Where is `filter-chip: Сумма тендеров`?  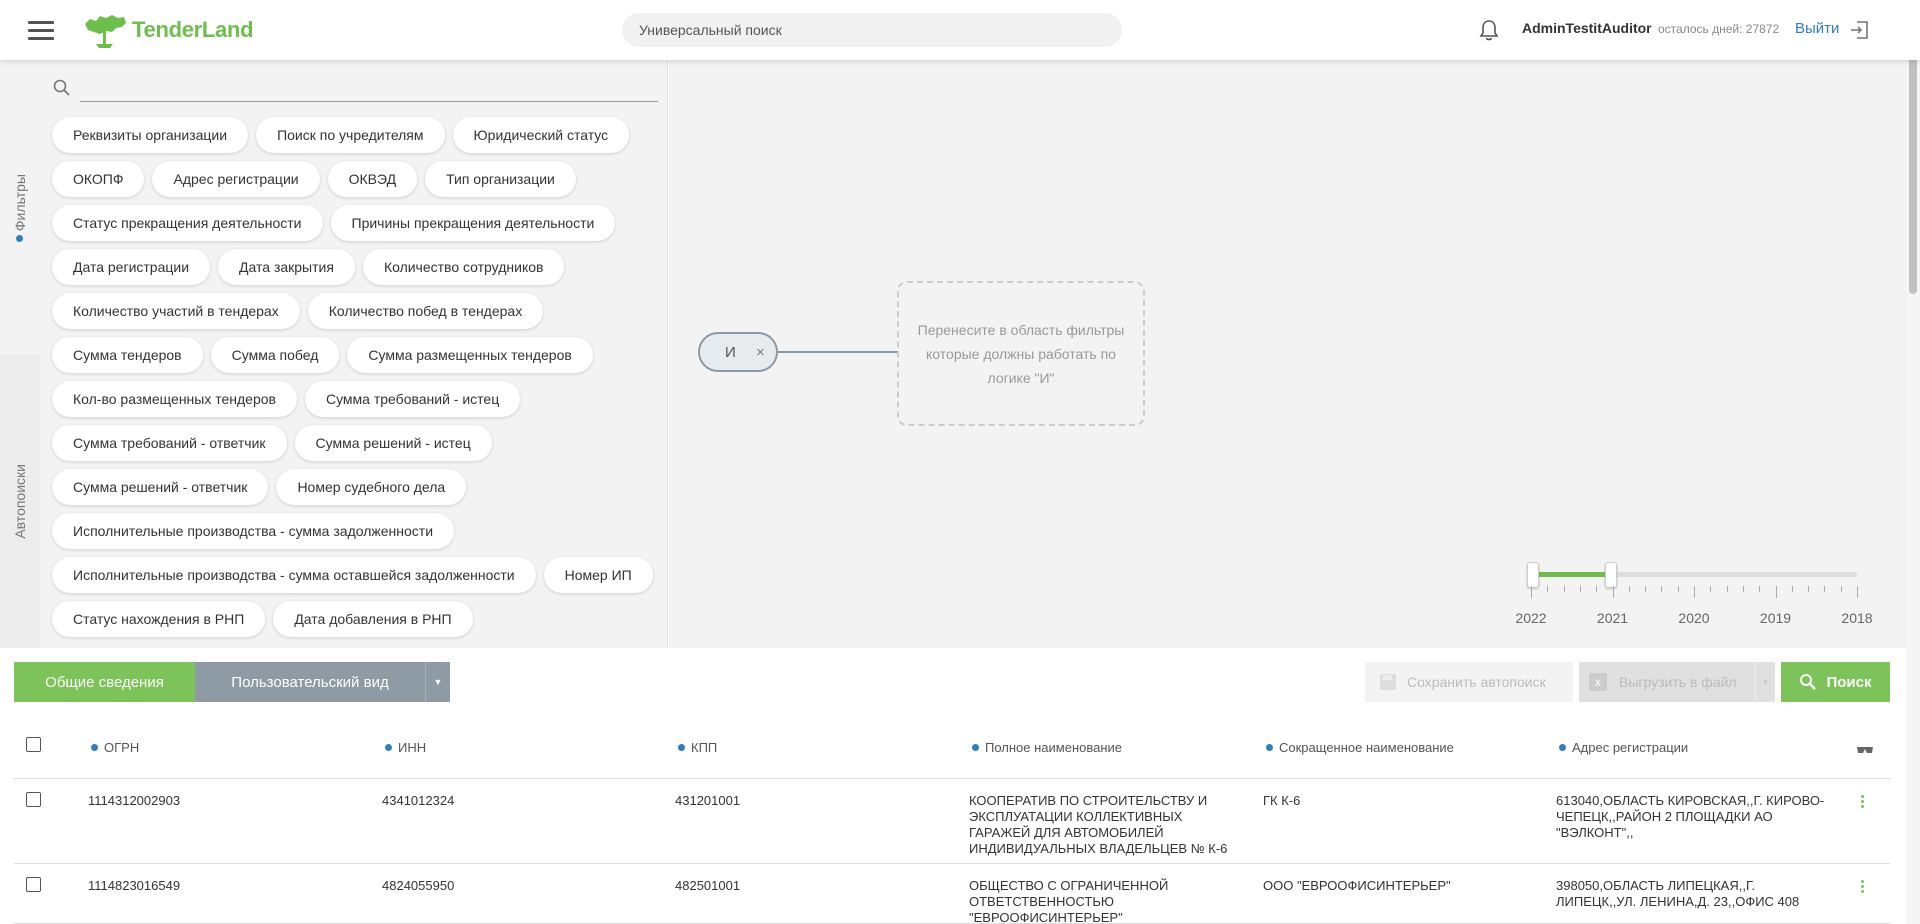 filter-chip: Сумма тендеров is located at coordinates (127, 355).